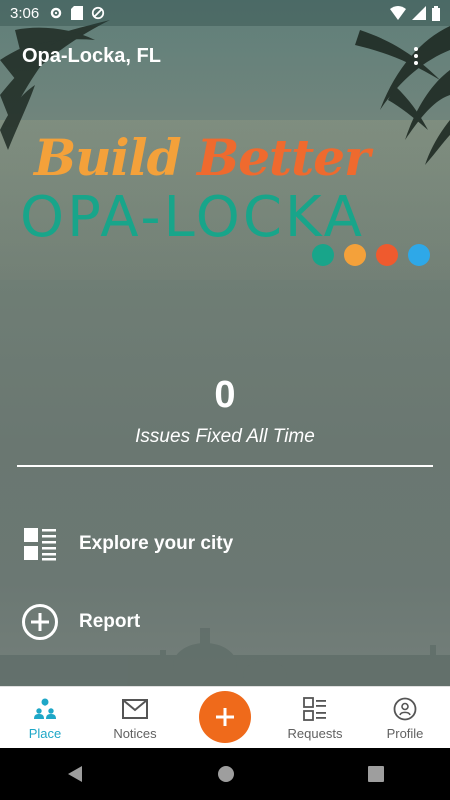 Image resolution: width=450 pixels, height=800 pixels. What do you see at coordinates (225, 56) in the screenshot?
I see `app-bar: Opa-Locka, FL` at bounding box center [225, 56].